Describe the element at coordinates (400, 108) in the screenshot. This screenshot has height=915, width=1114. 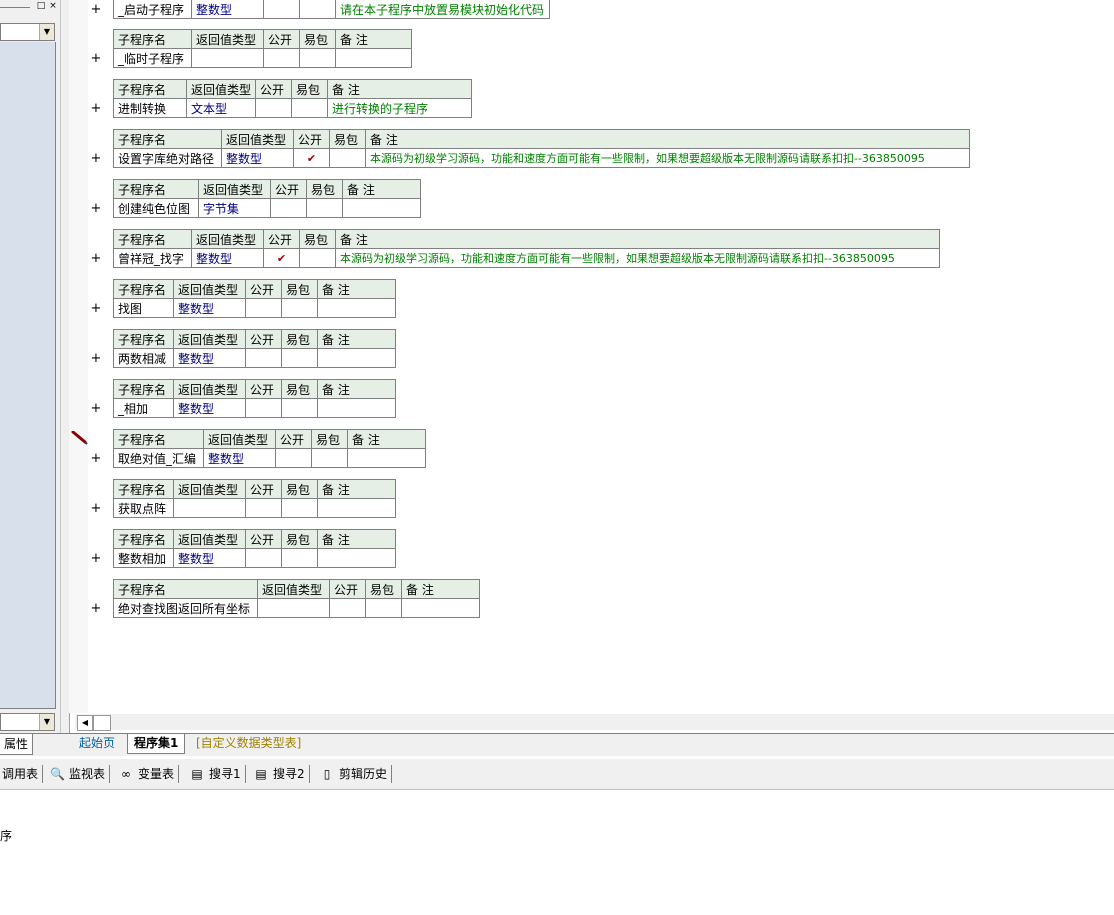
I see `note-cell: 进行转换的子程序` at that location.